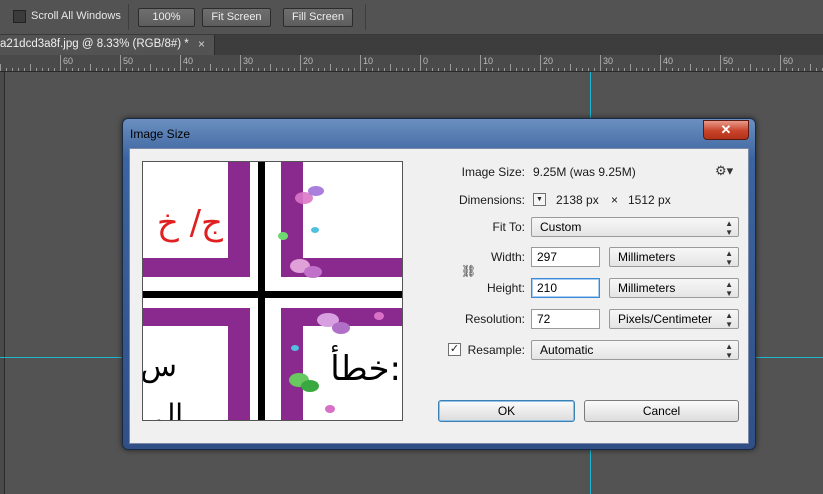 The image size is (823, 494). What do you see at coordinates (236, 17) in the screenshot?
I see `fit-screen-button: Fit Screen` at bounding box center [236, 17].